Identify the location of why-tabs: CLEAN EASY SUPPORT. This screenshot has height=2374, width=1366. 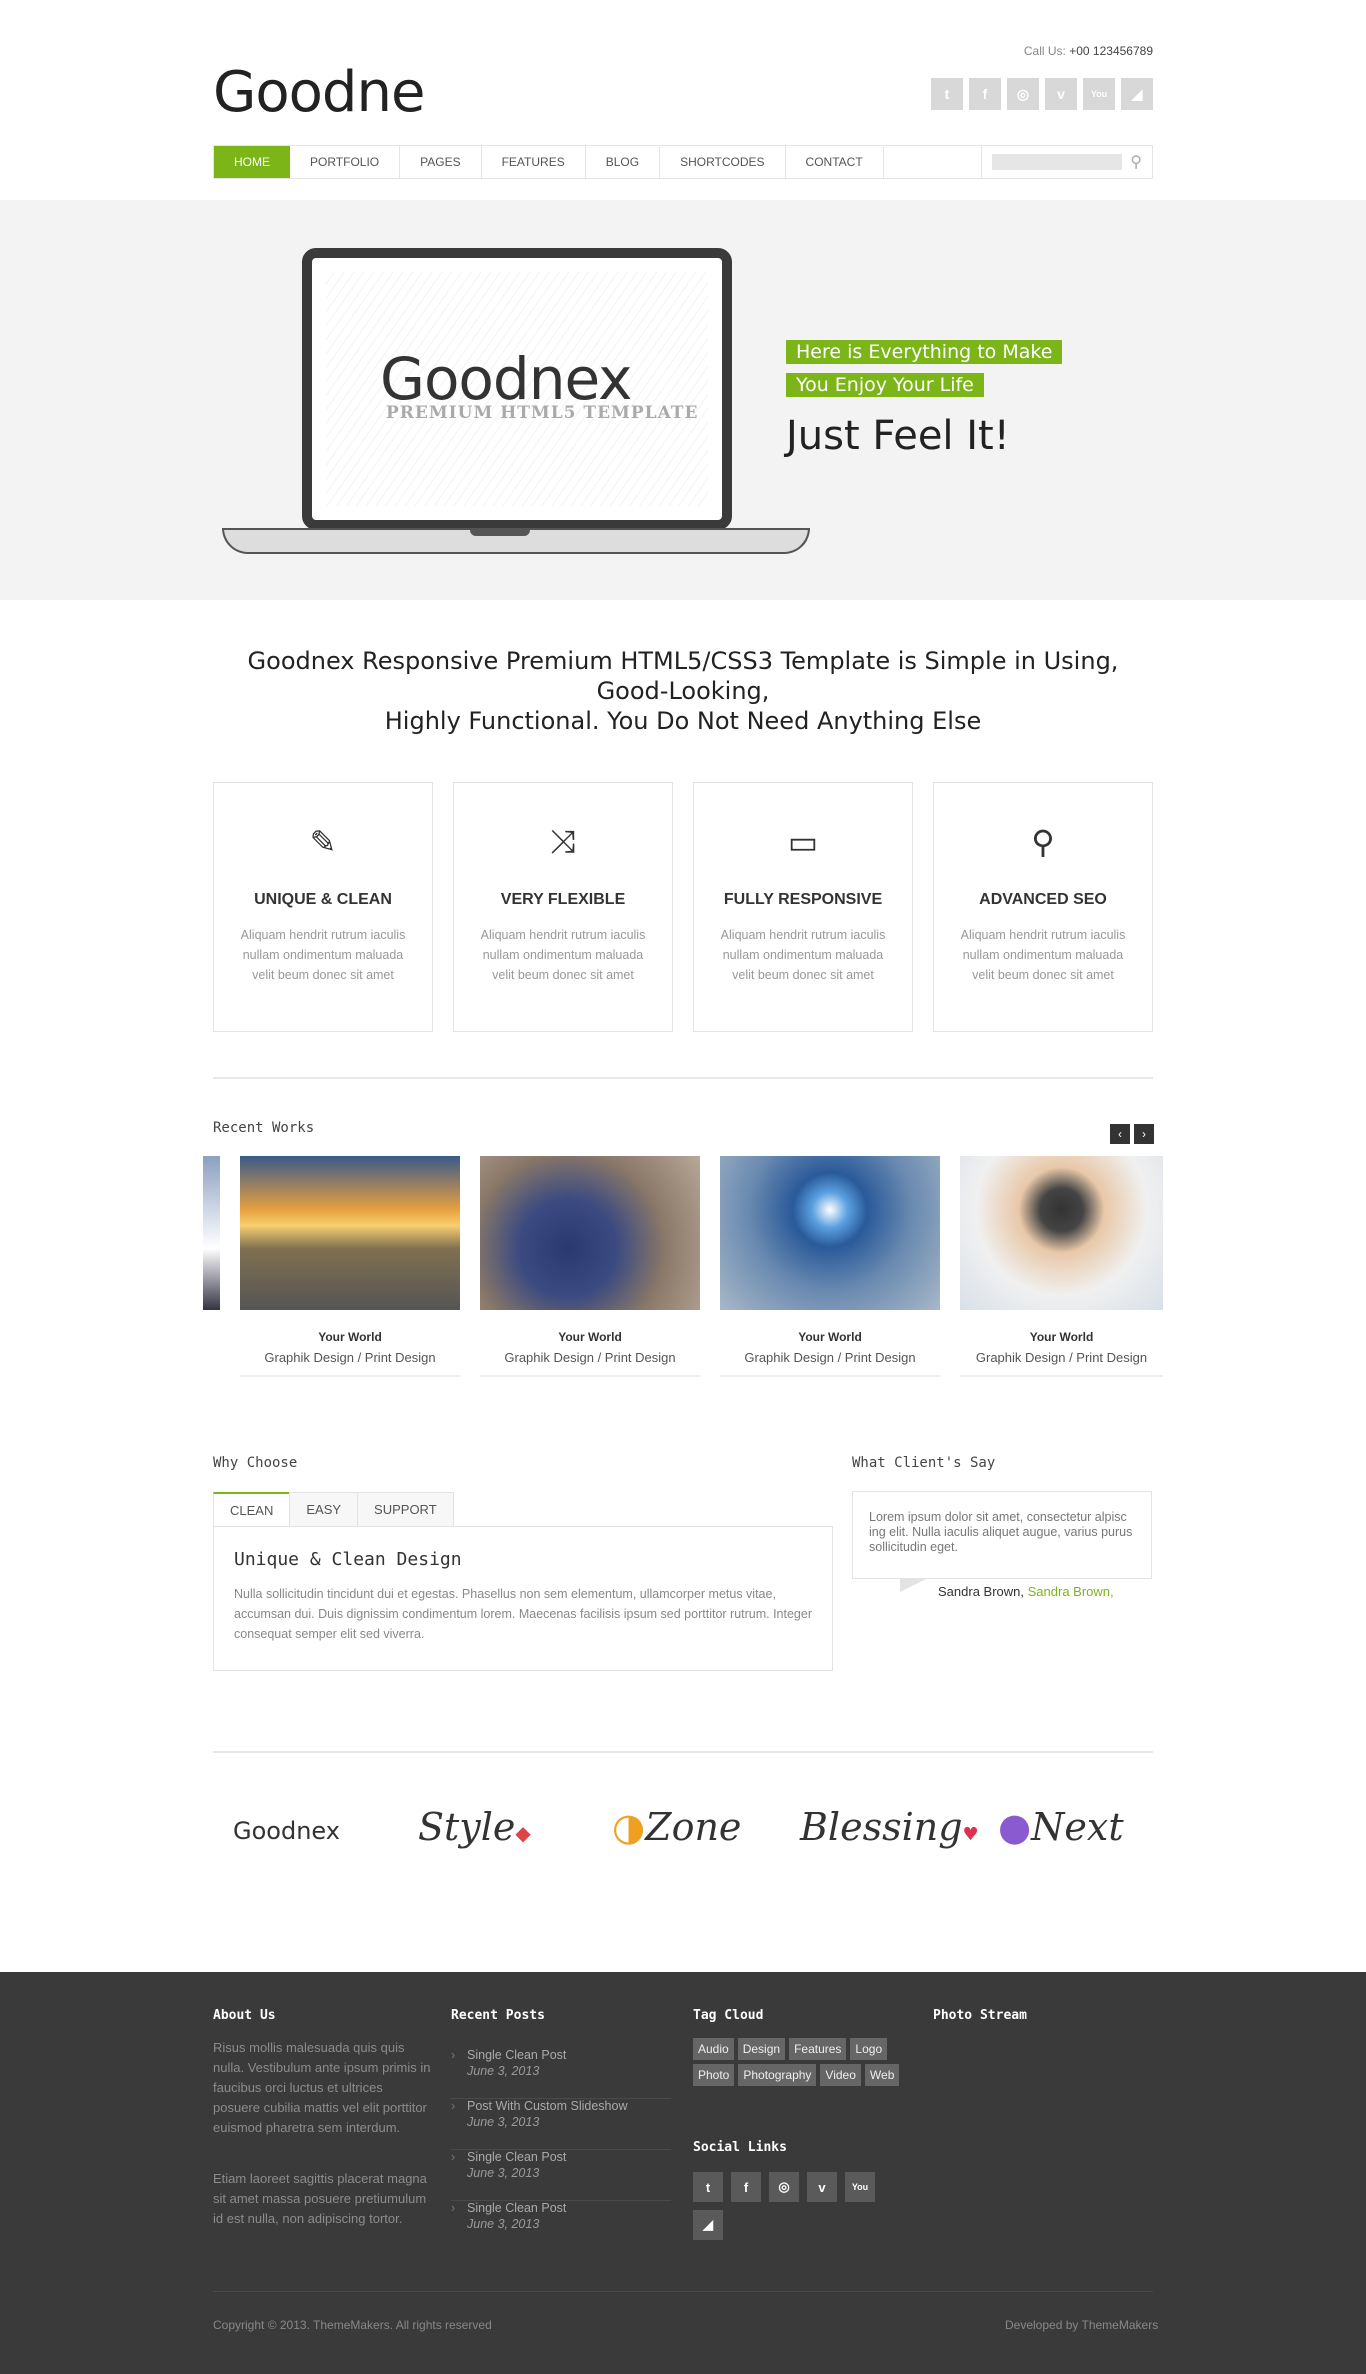
(333, 1509).